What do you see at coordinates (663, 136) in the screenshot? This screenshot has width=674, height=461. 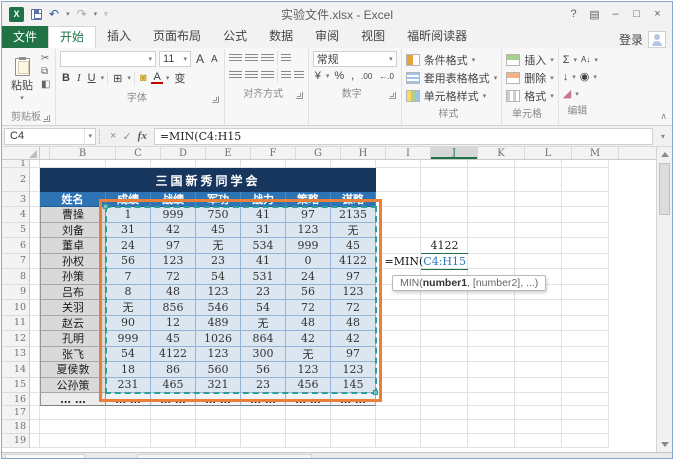 I see `expand-formula-bar-icon: ▾` at bounding box center [663, 136].